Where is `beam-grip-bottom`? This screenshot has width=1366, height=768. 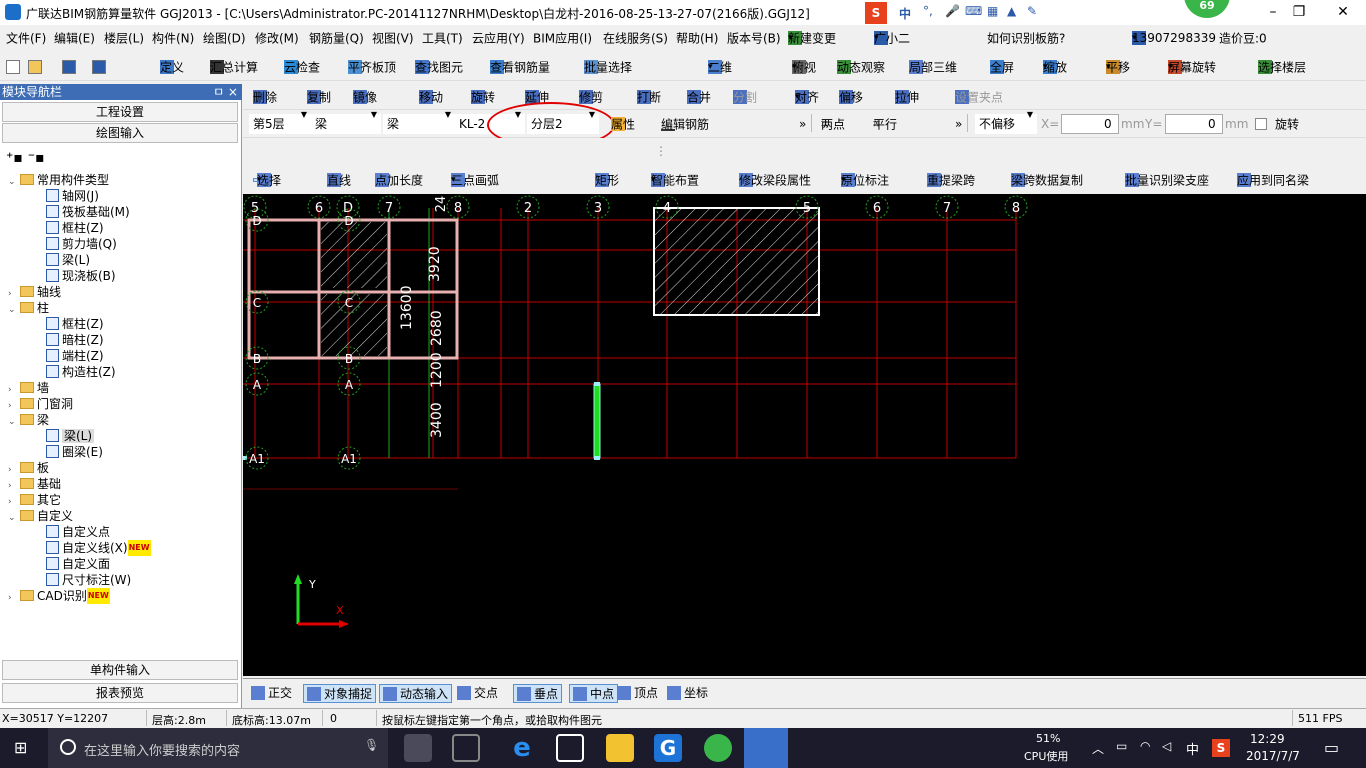
beam-grip-bottom is located at coordinates (597, 458).